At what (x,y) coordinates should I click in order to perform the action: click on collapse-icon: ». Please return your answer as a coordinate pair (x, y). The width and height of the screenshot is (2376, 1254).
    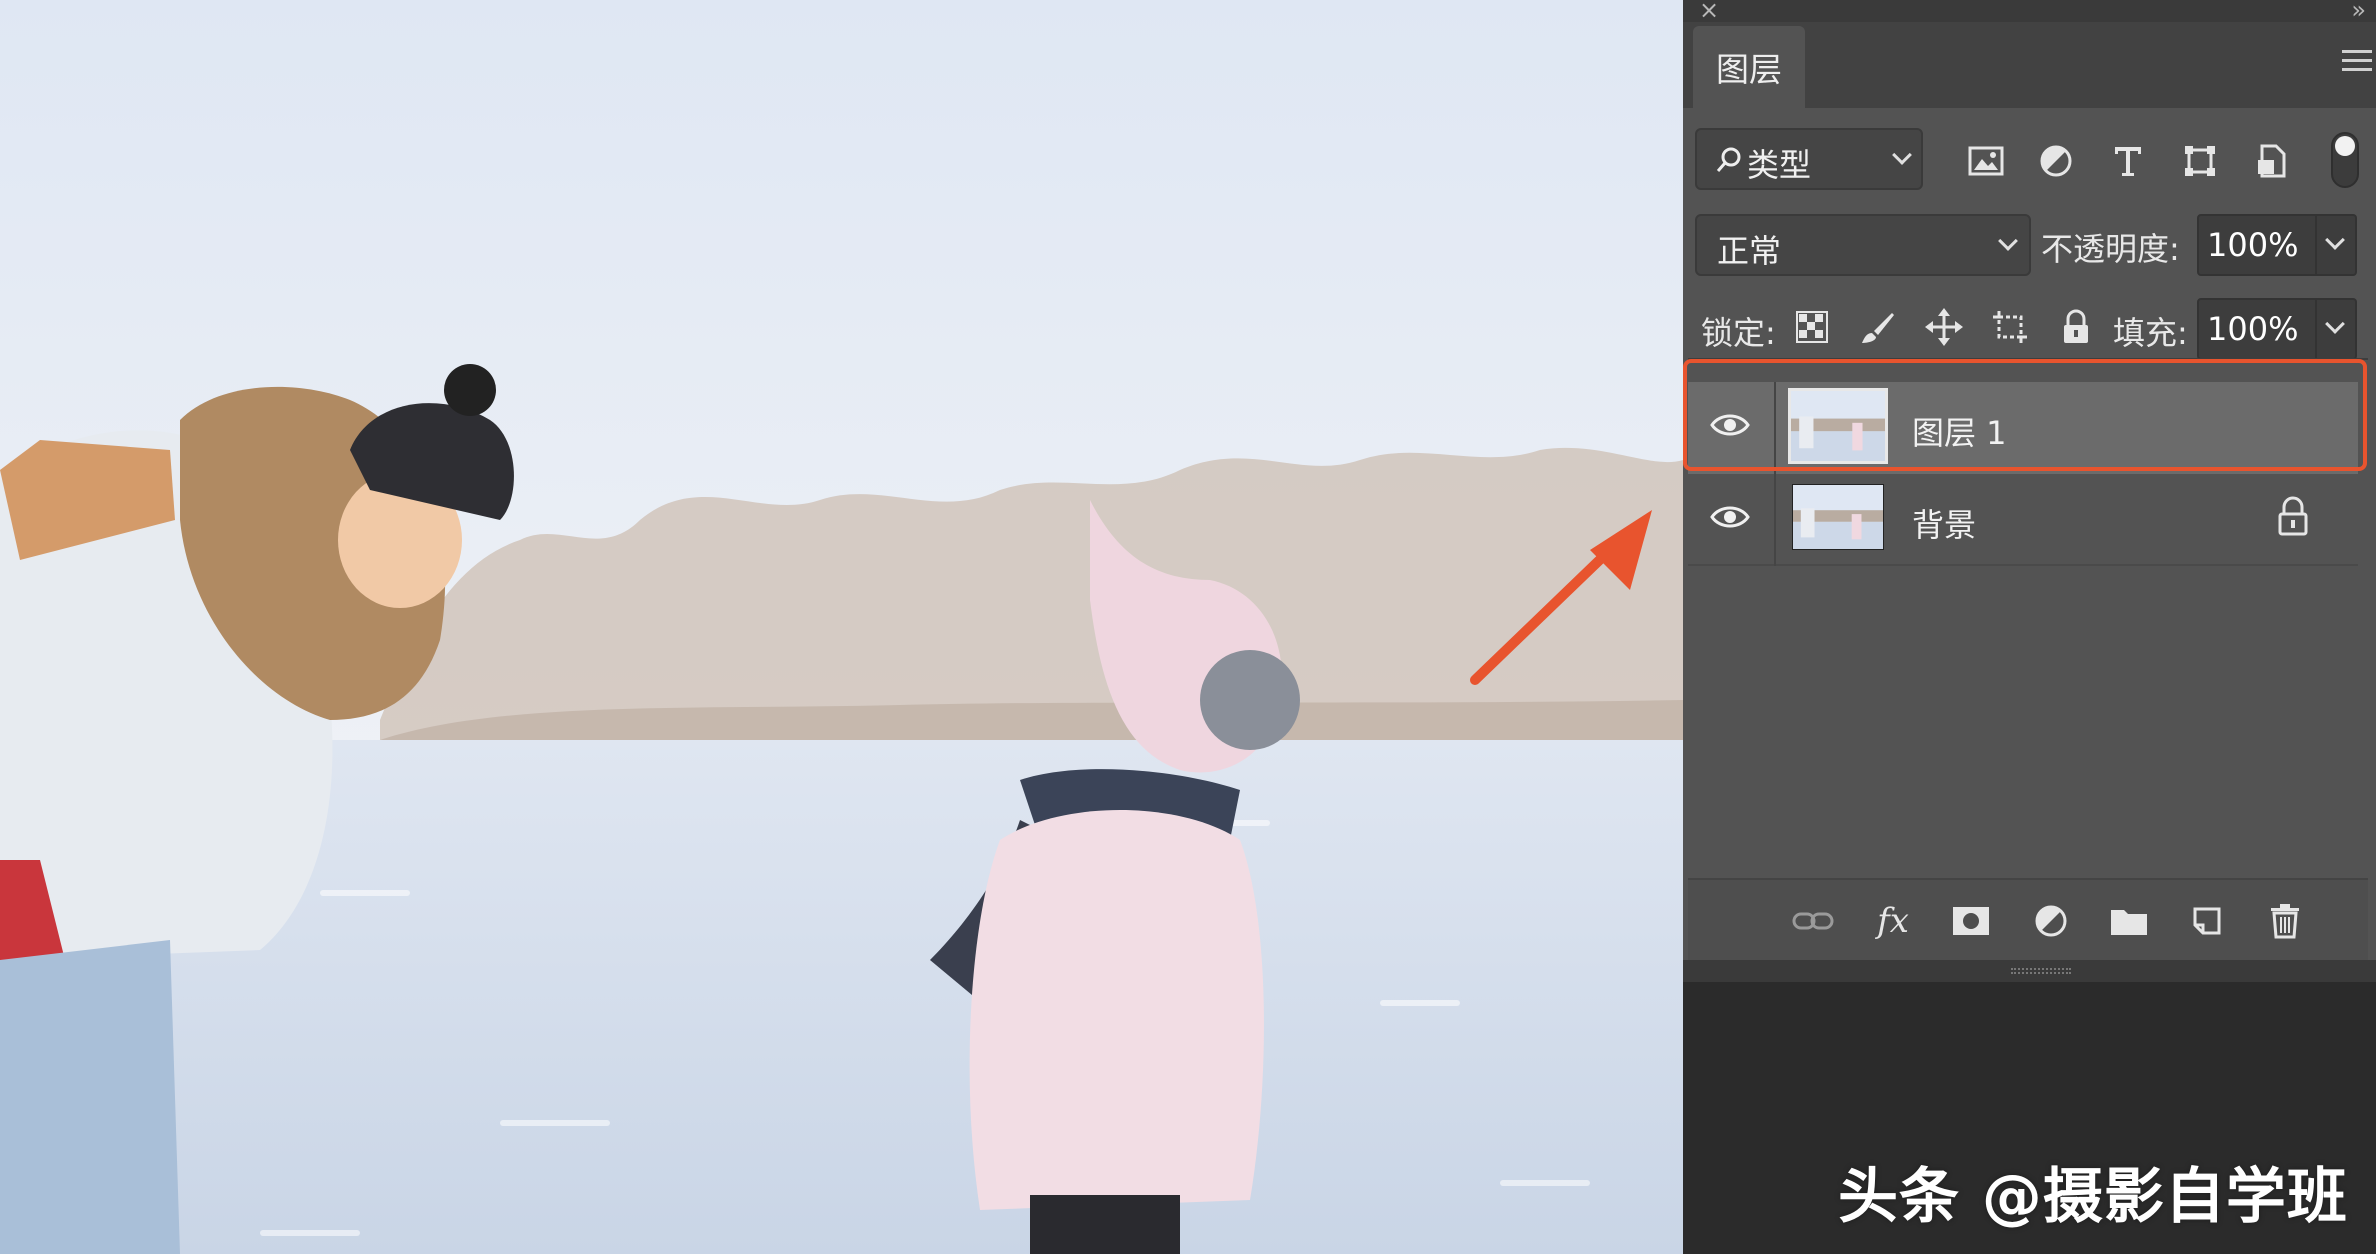
    Looking at the image, I should click on (2358, 12).